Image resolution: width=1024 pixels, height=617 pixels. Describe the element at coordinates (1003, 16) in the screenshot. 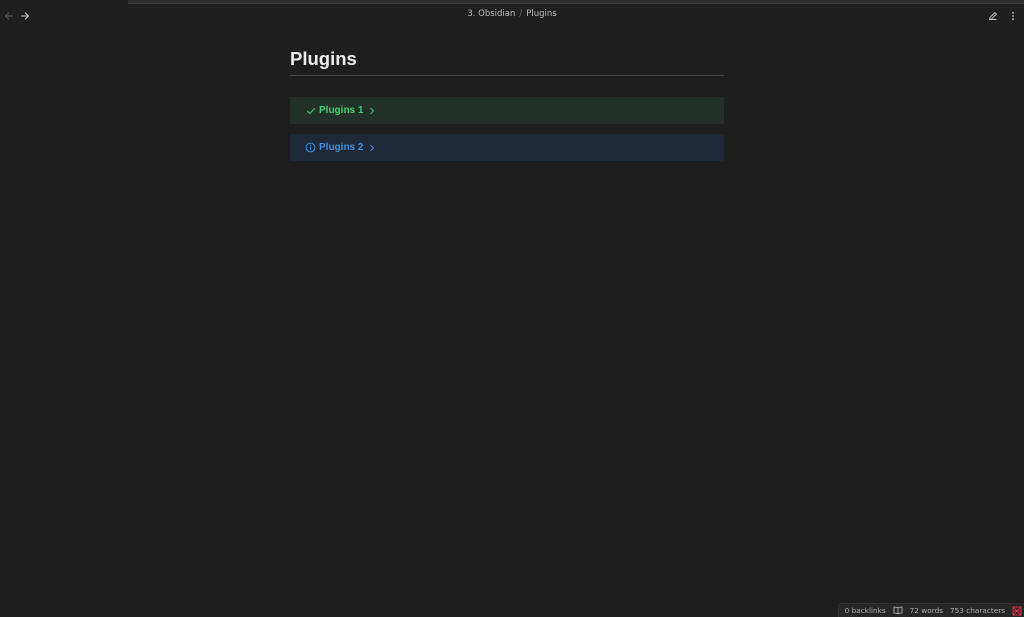

I see `view-actions` at that location.